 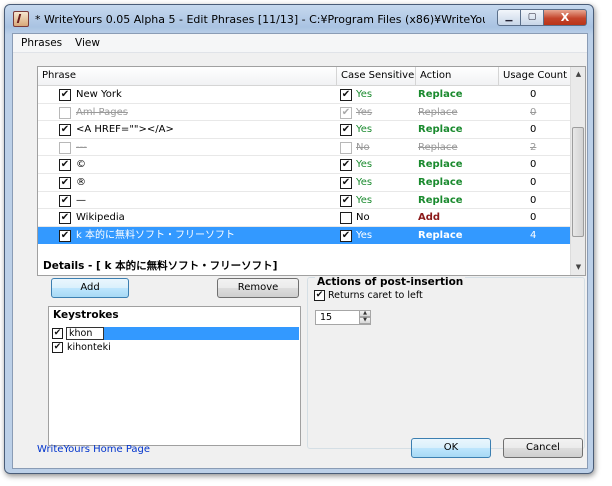 What do you see at coordinates (89, 347) in the screenshot?
I see `keystroke-text: kihonteki` at bounding box center [89, 347].